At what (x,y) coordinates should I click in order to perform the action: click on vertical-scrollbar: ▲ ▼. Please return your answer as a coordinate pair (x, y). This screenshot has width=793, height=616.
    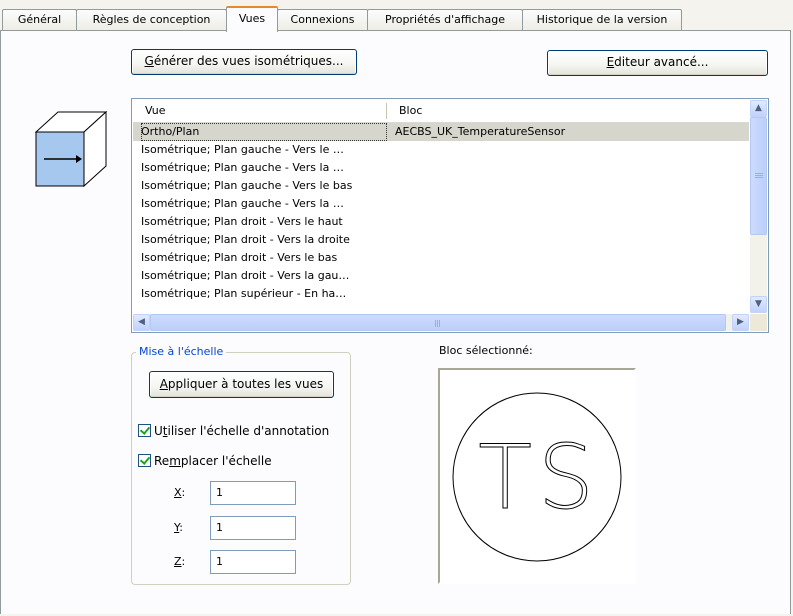
    Looking at the image, I should click on (758, 206).